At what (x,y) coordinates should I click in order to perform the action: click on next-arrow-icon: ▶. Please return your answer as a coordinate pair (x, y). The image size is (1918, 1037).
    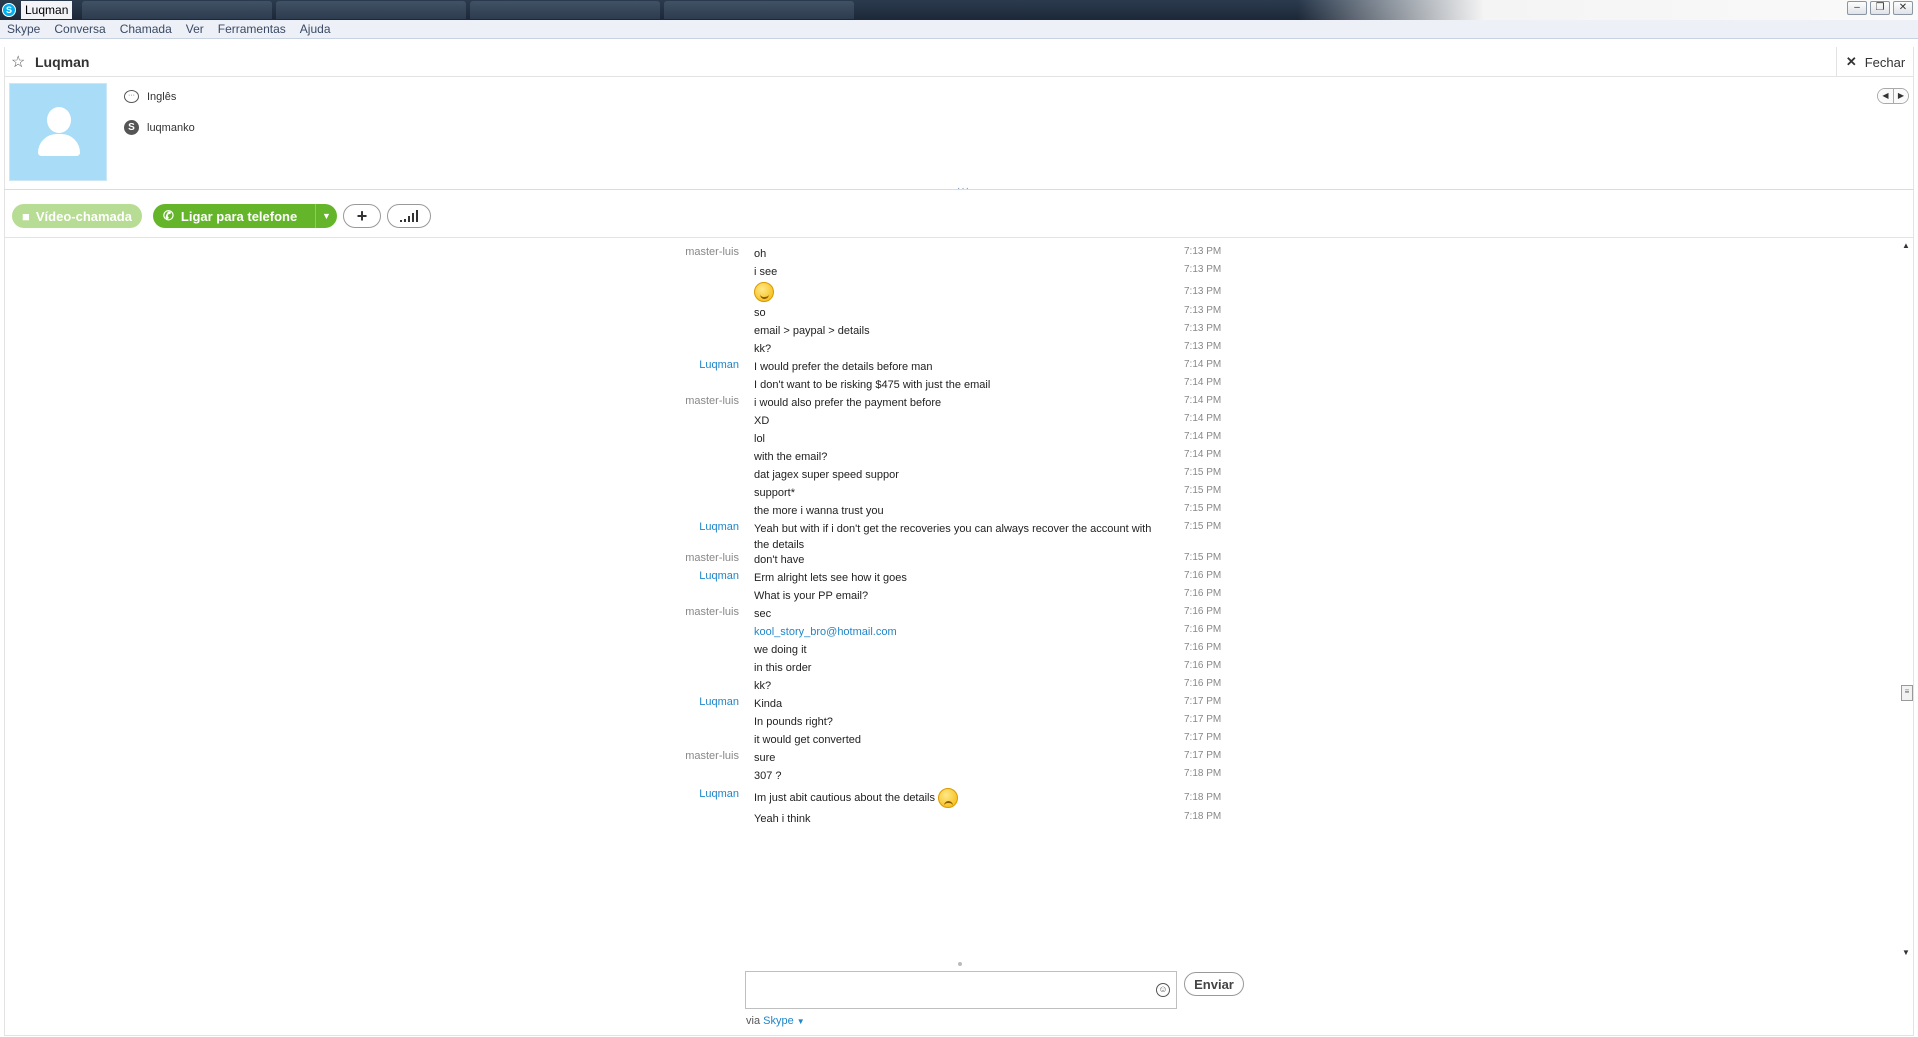
    Looking at the image, I should click on (1900, 96).